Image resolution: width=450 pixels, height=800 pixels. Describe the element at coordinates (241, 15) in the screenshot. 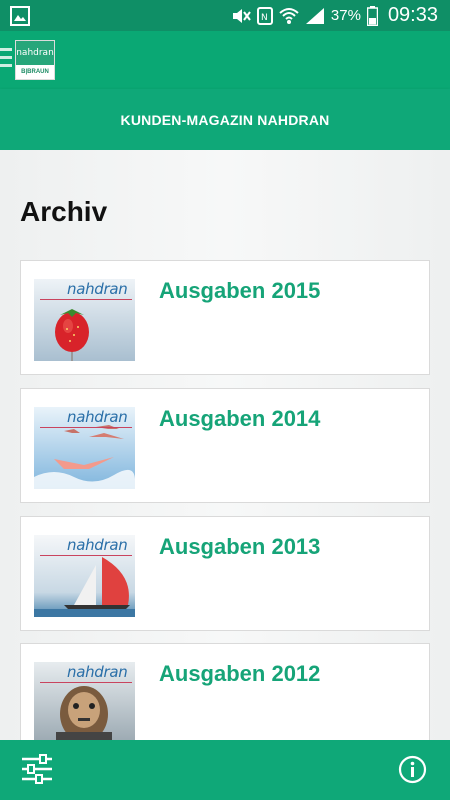

I see `mute-icon` at that location.